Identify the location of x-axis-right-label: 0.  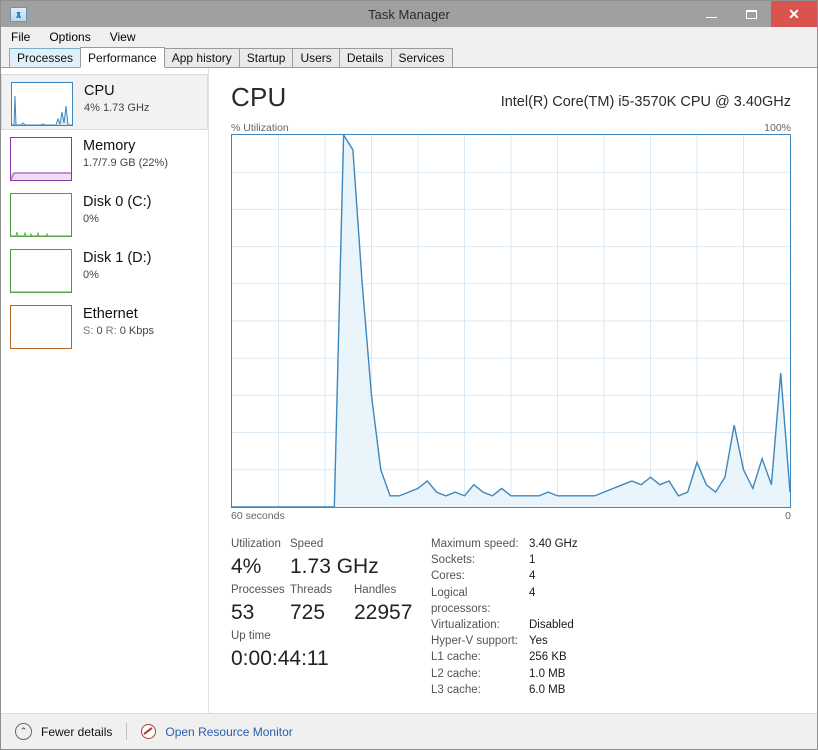
(788, 516).